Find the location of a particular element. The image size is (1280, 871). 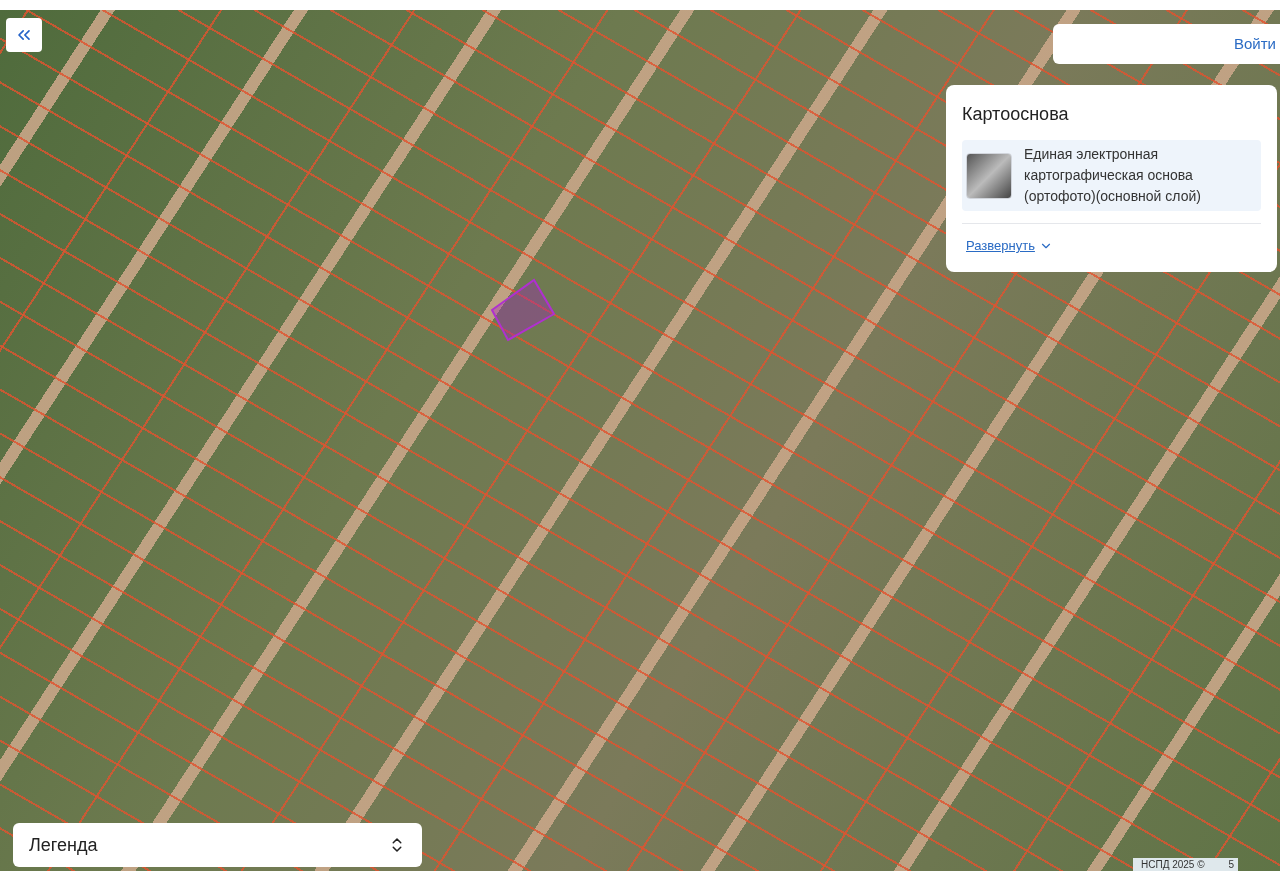

basemap-layer-item: Единая электронная картографическая основа (ортофото)(основной слой) is located at coordinates (1111, 175).